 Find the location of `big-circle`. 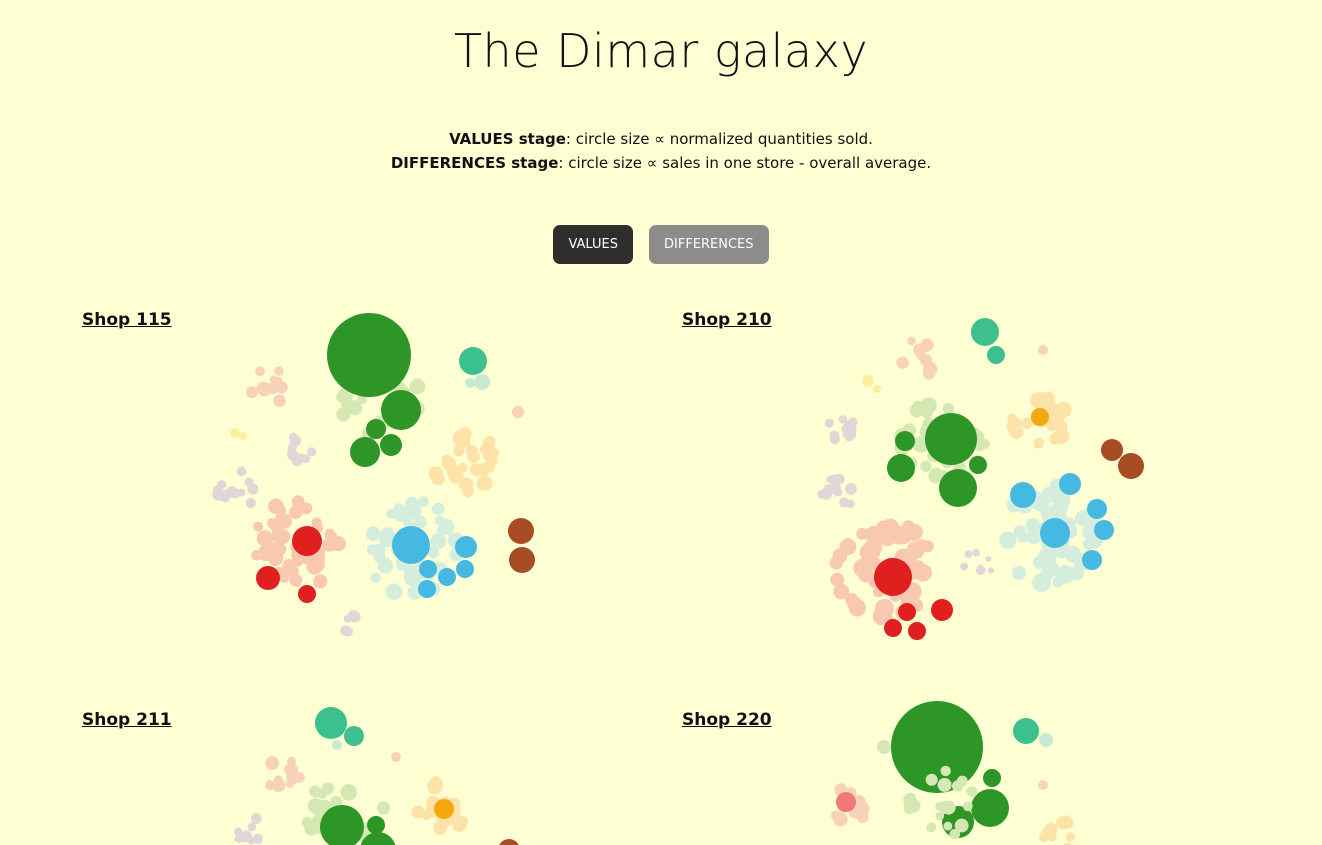

big-circle is located at coordinates (401, 410).